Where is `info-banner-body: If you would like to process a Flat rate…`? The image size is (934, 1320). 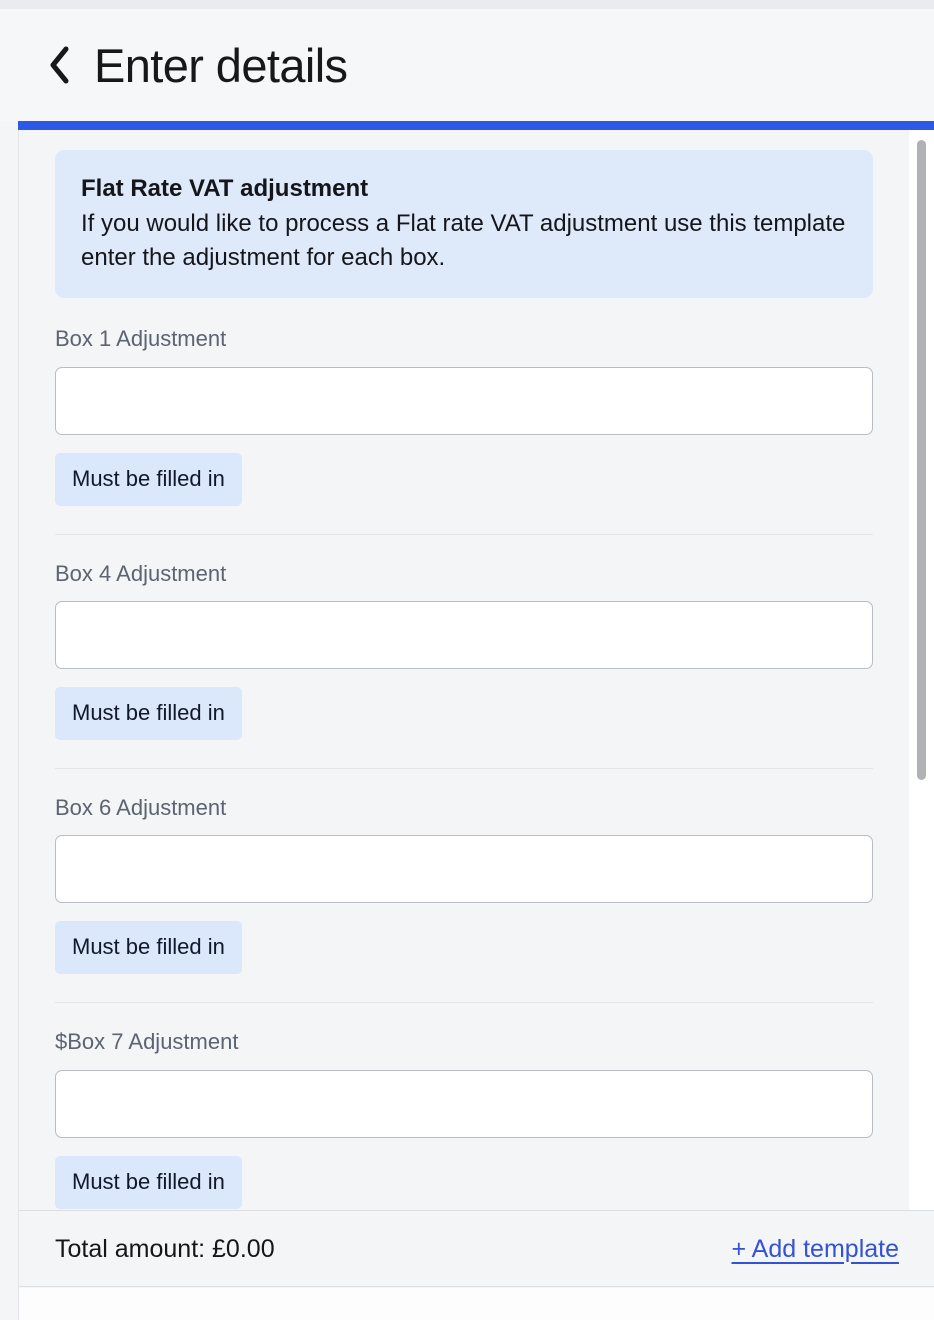
info-banner-body: If you would like to process a Flat rate… is located at coordinates (463, 240).